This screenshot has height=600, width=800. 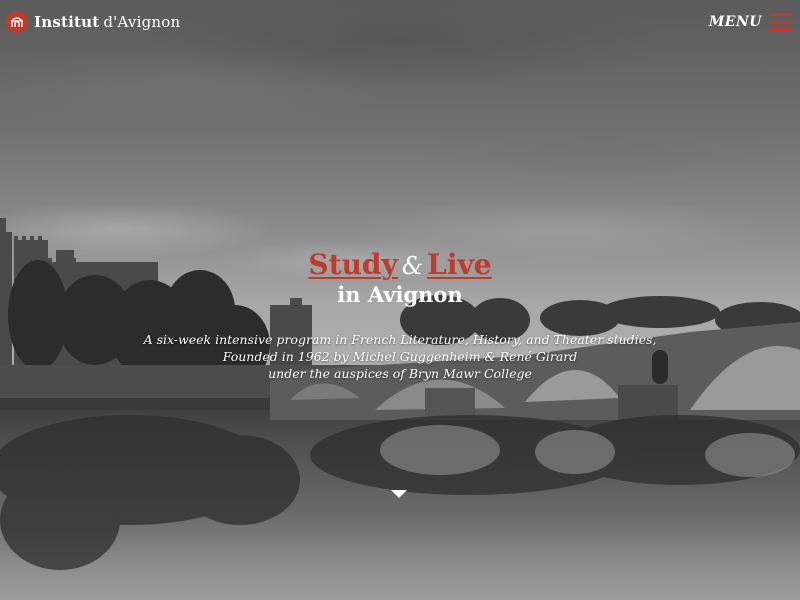 What do you see at coordinates (142, 22) in the screenshot?
I see `brand-name-light: d'Avignon` at bounding box center [142, 22].